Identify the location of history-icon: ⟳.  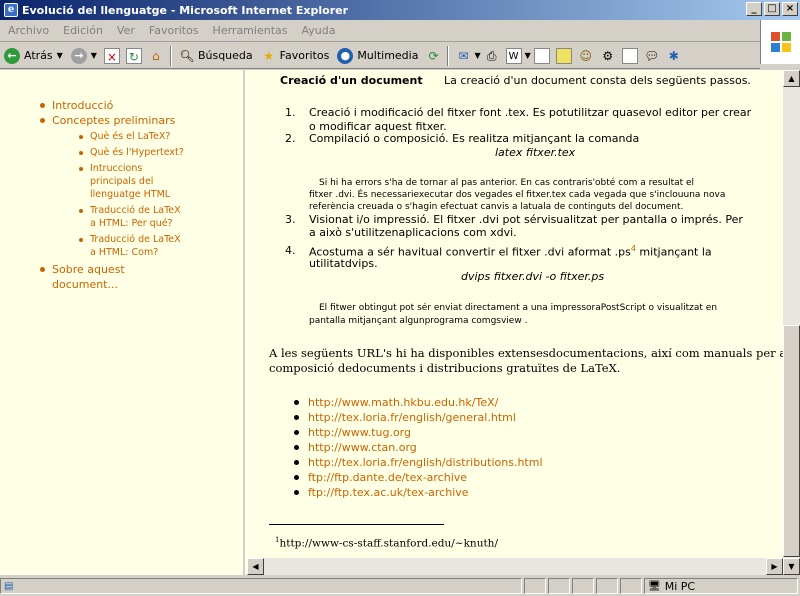
(433, 56).